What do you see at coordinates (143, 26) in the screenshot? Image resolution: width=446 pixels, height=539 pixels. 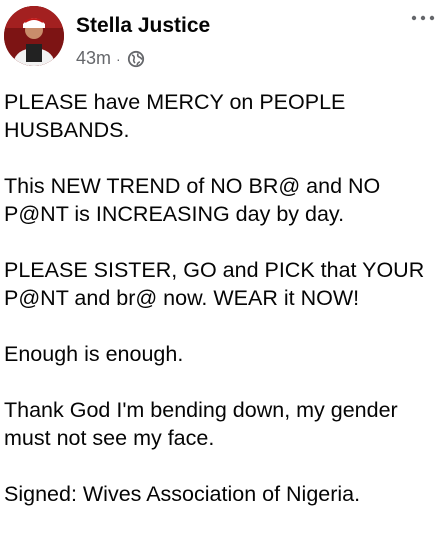 I see `author-name: Stella Justice` at bounding box center [143, 26].